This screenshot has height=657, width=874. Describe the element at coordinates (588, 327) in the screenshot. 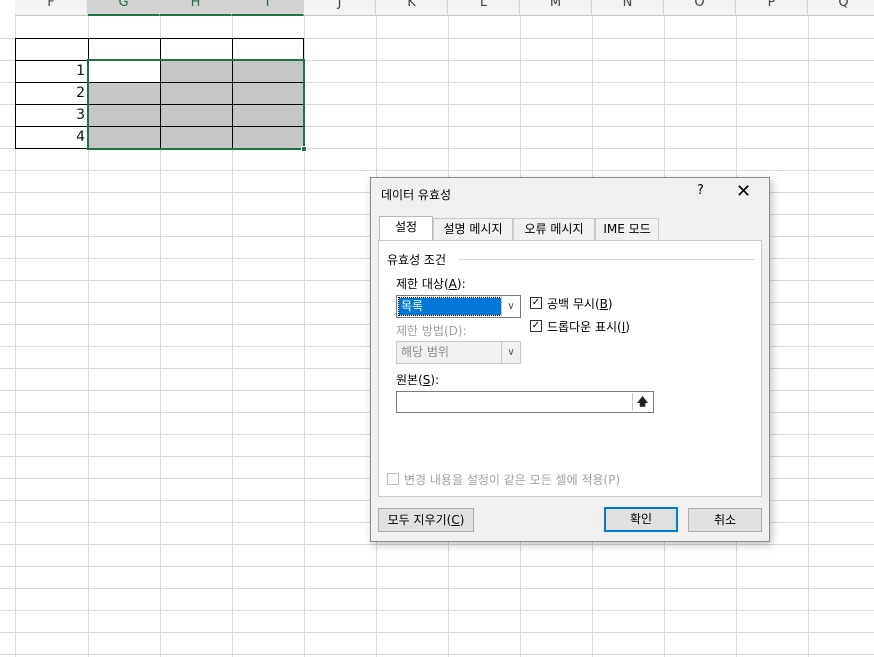

I see `in-cell-dropdown-label: 드롭다운 표시(I)` at that location.